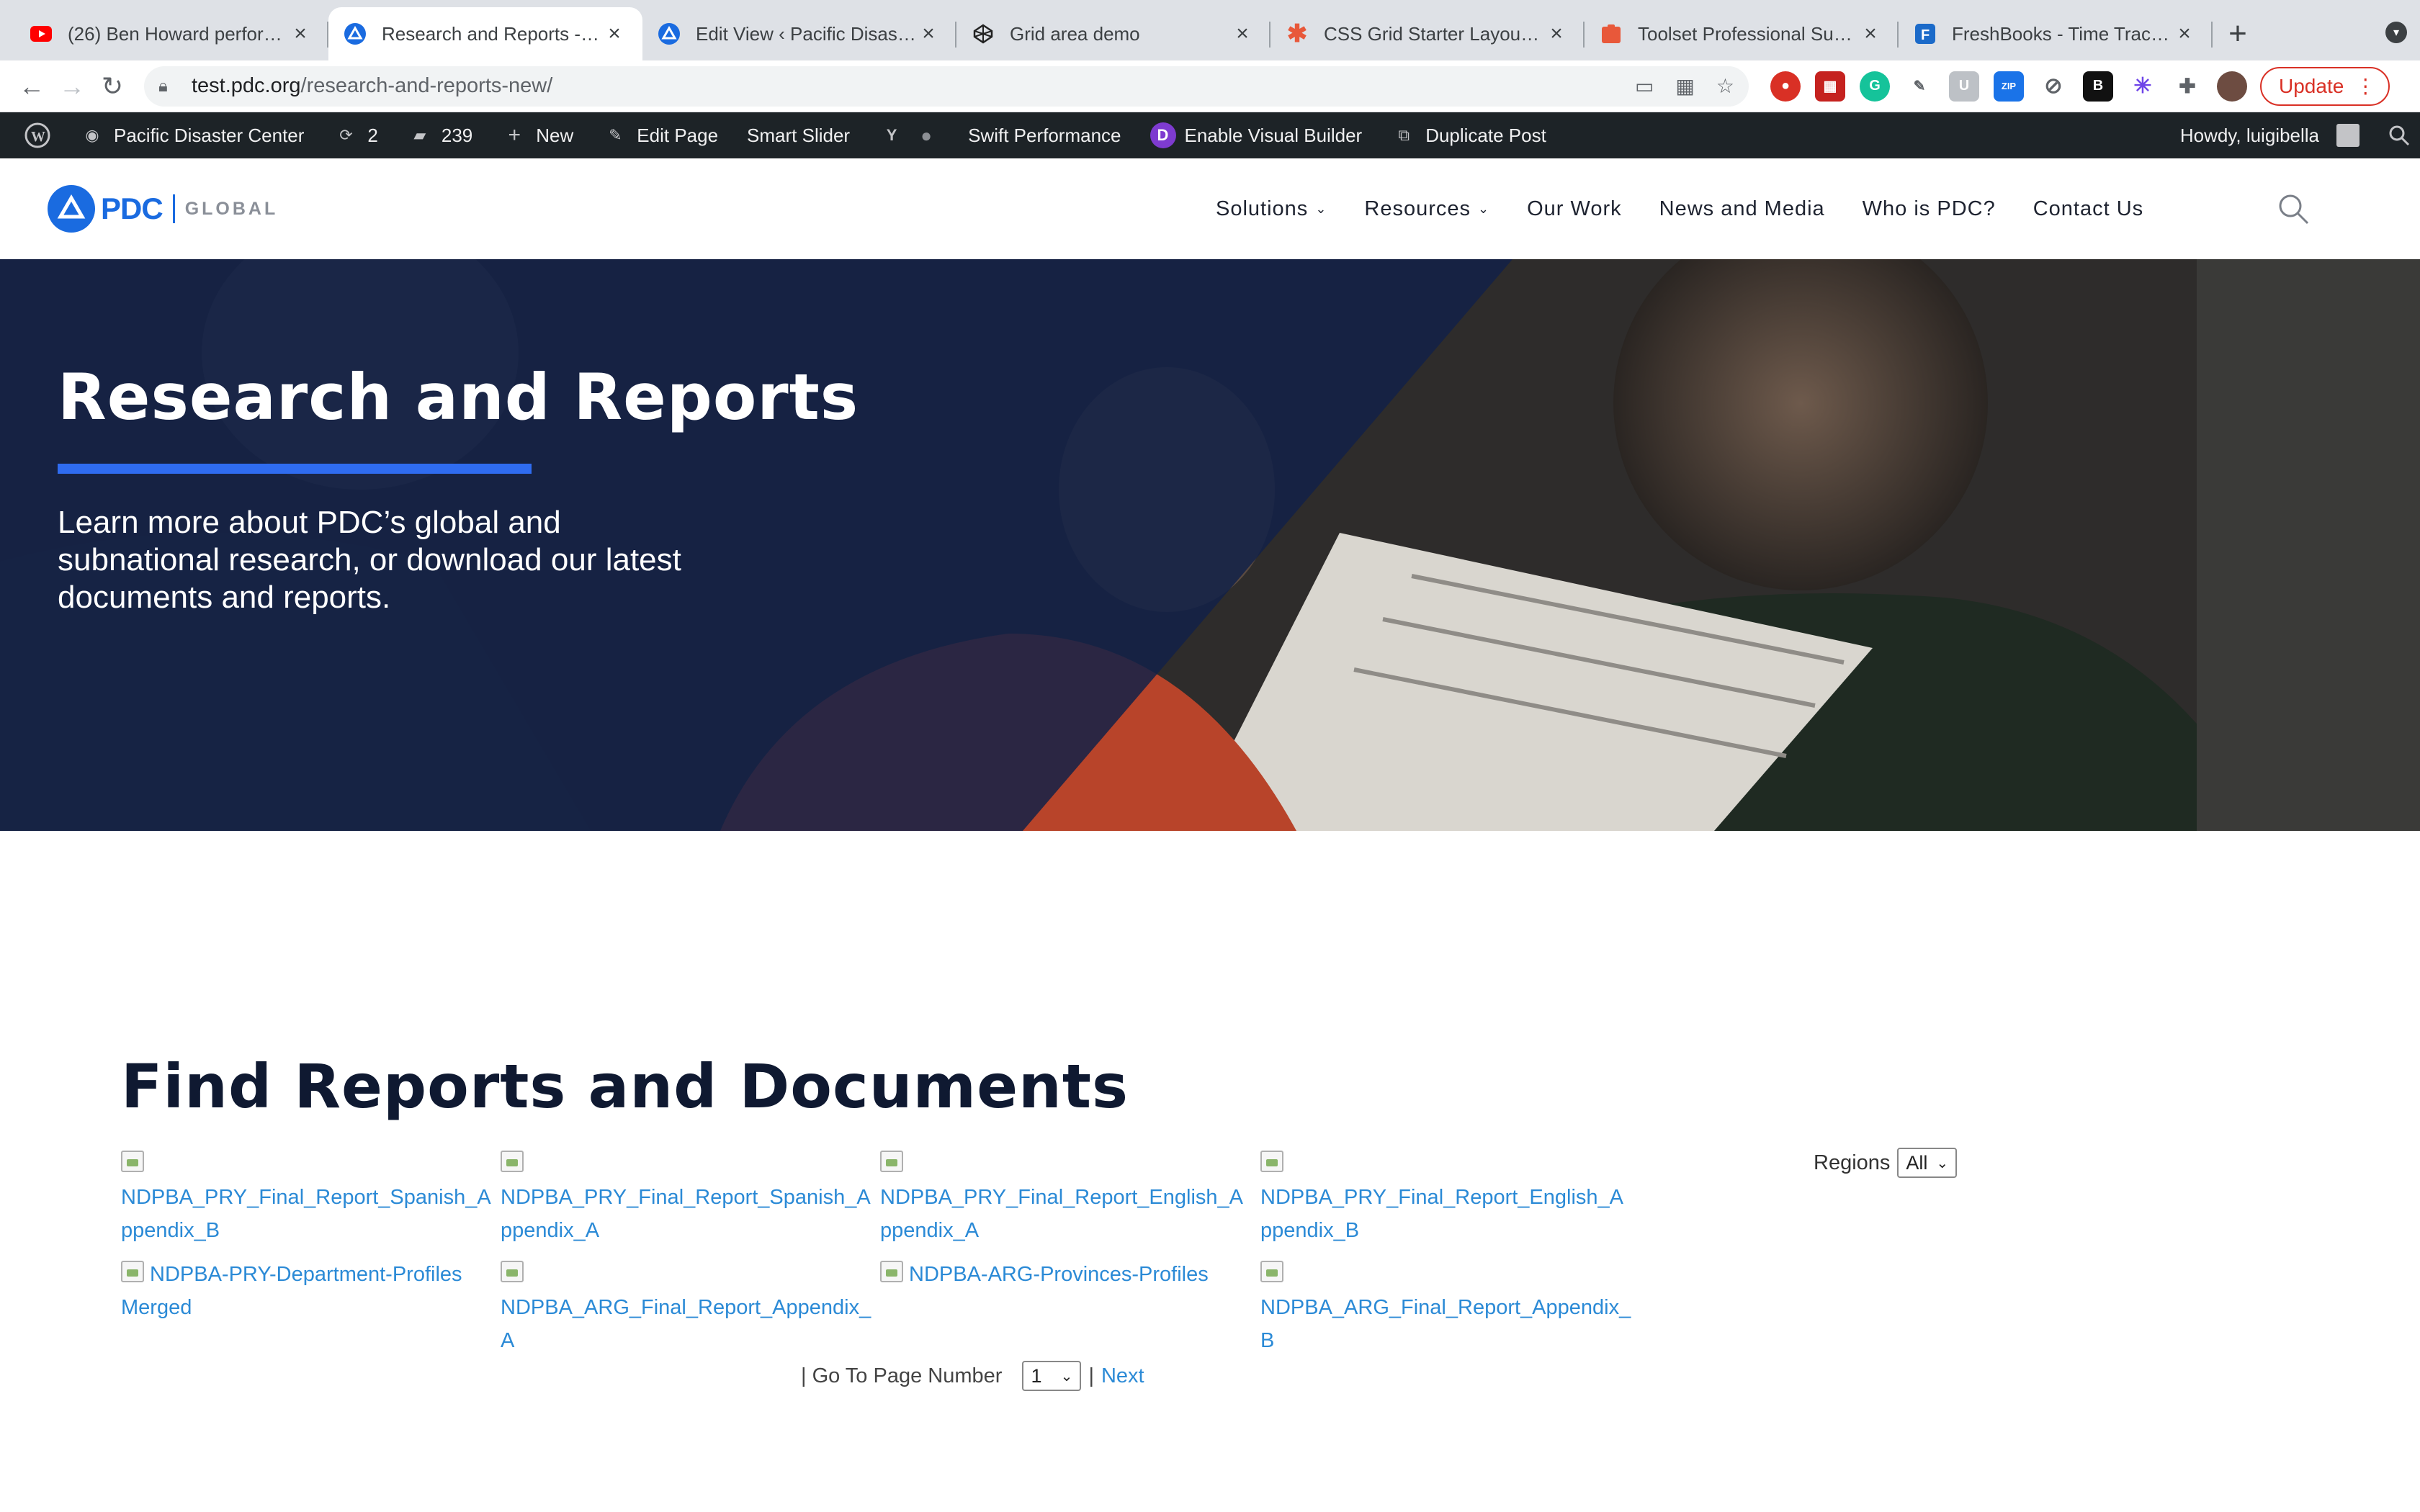  Describe the element at coordinates (2232, 86) in the screenshot. I see `profile-avatar` at that location.